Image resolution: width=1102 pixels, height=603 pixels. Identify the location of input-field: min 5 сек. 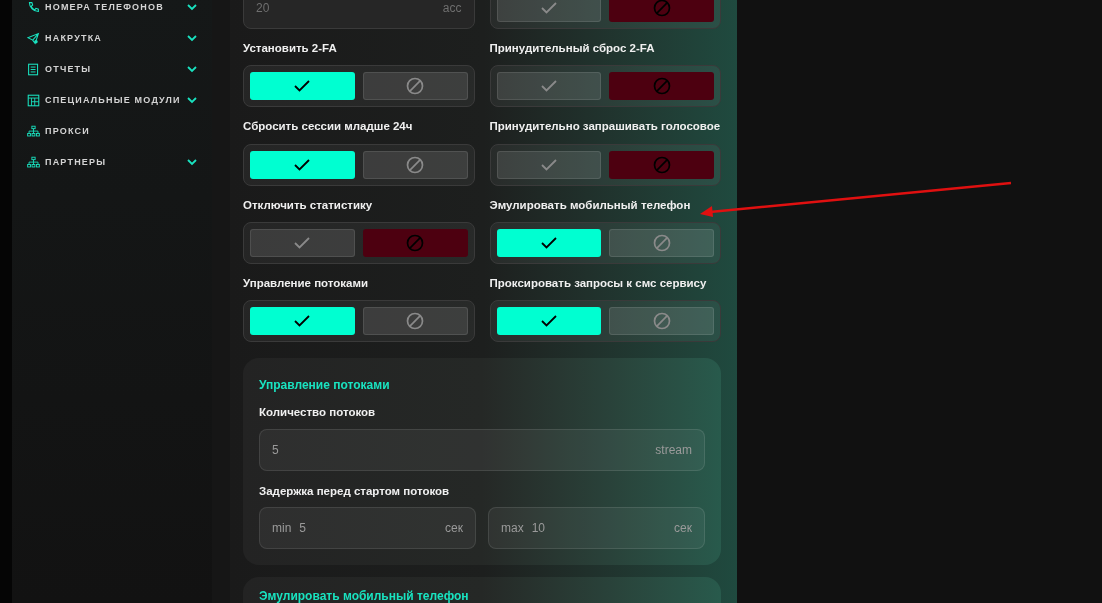
(367, 527).